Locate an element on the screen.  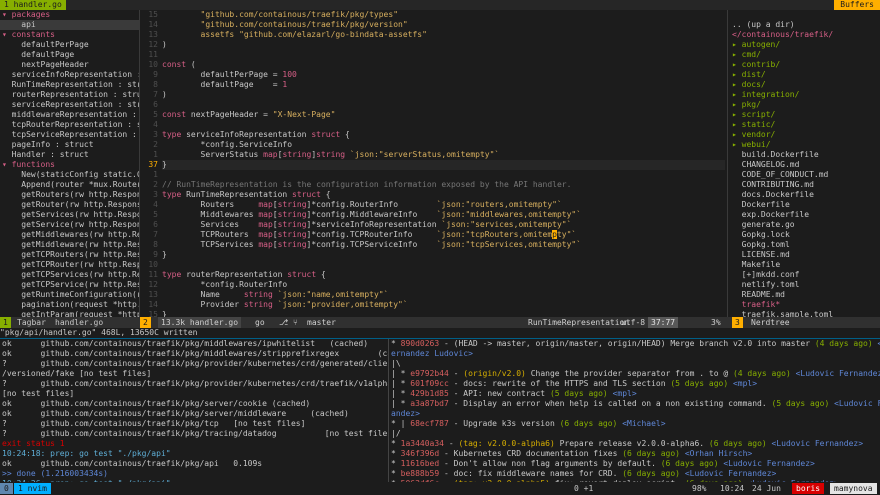
tagbar-item: getTCPRouter(rw http.Respo is located at coordinates (69, 265).